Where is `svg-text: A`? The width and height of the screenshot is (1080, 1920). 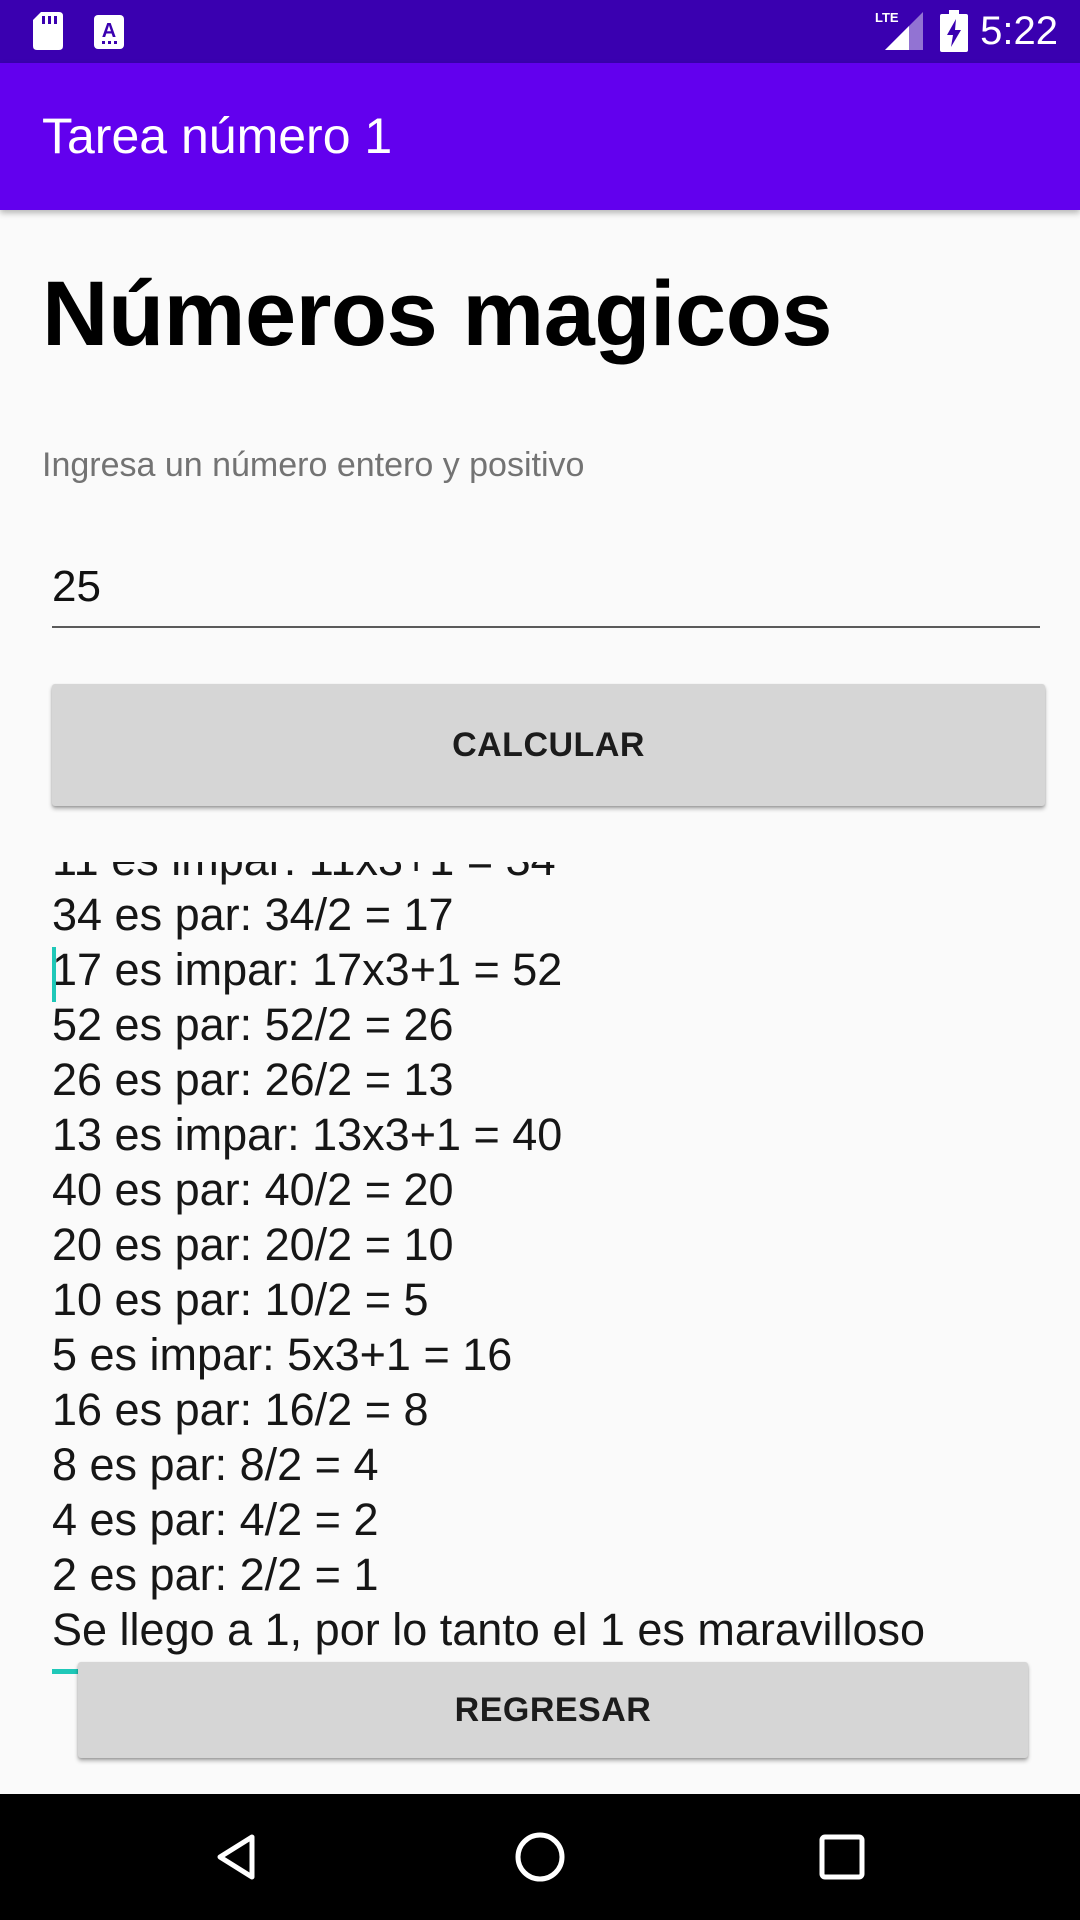
svg-text: A is located at coordinates (109, 31).